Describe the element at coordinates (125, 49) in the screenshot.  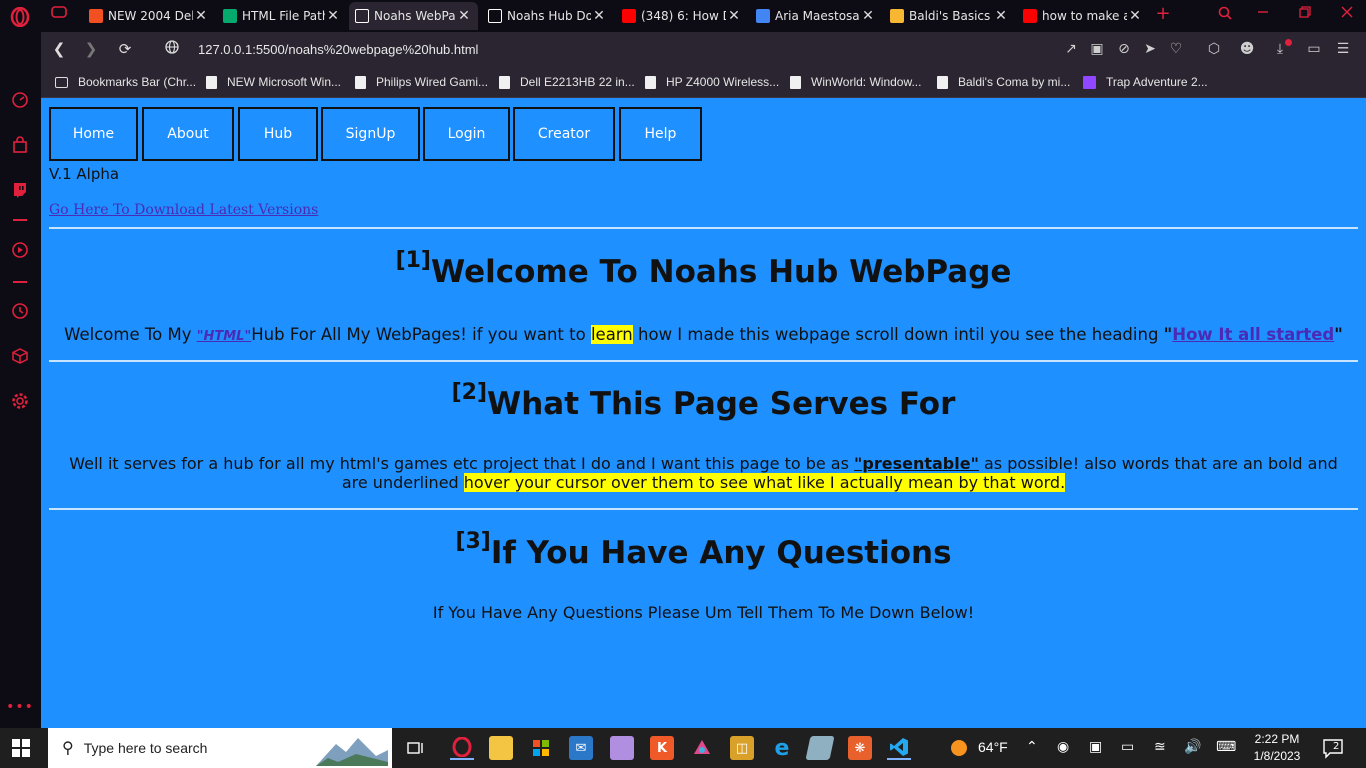
I see `reload-button: ⟳` at that location.